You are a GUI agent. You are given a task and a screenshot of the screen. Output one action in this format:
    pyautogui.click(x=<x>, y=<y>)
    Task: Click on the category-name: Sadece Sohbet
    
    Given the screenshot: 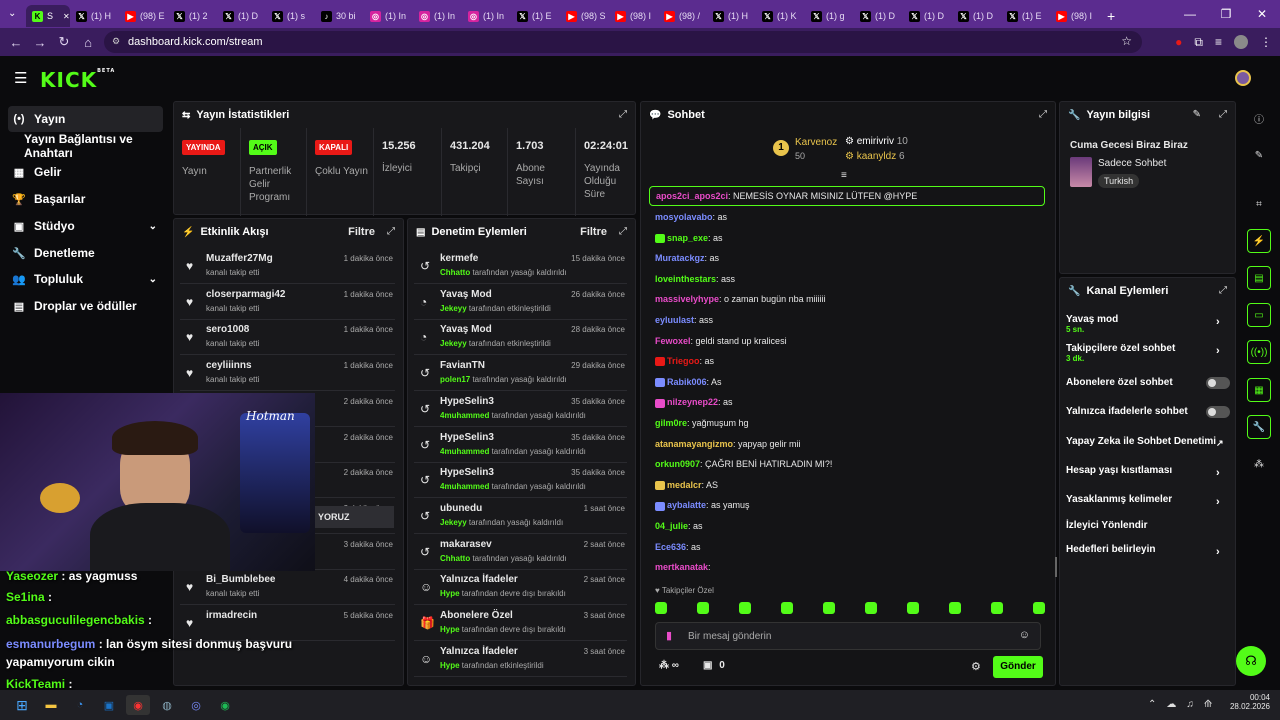 What is the action you would take?
    pyautogui.click(x=1132, y=163)
    